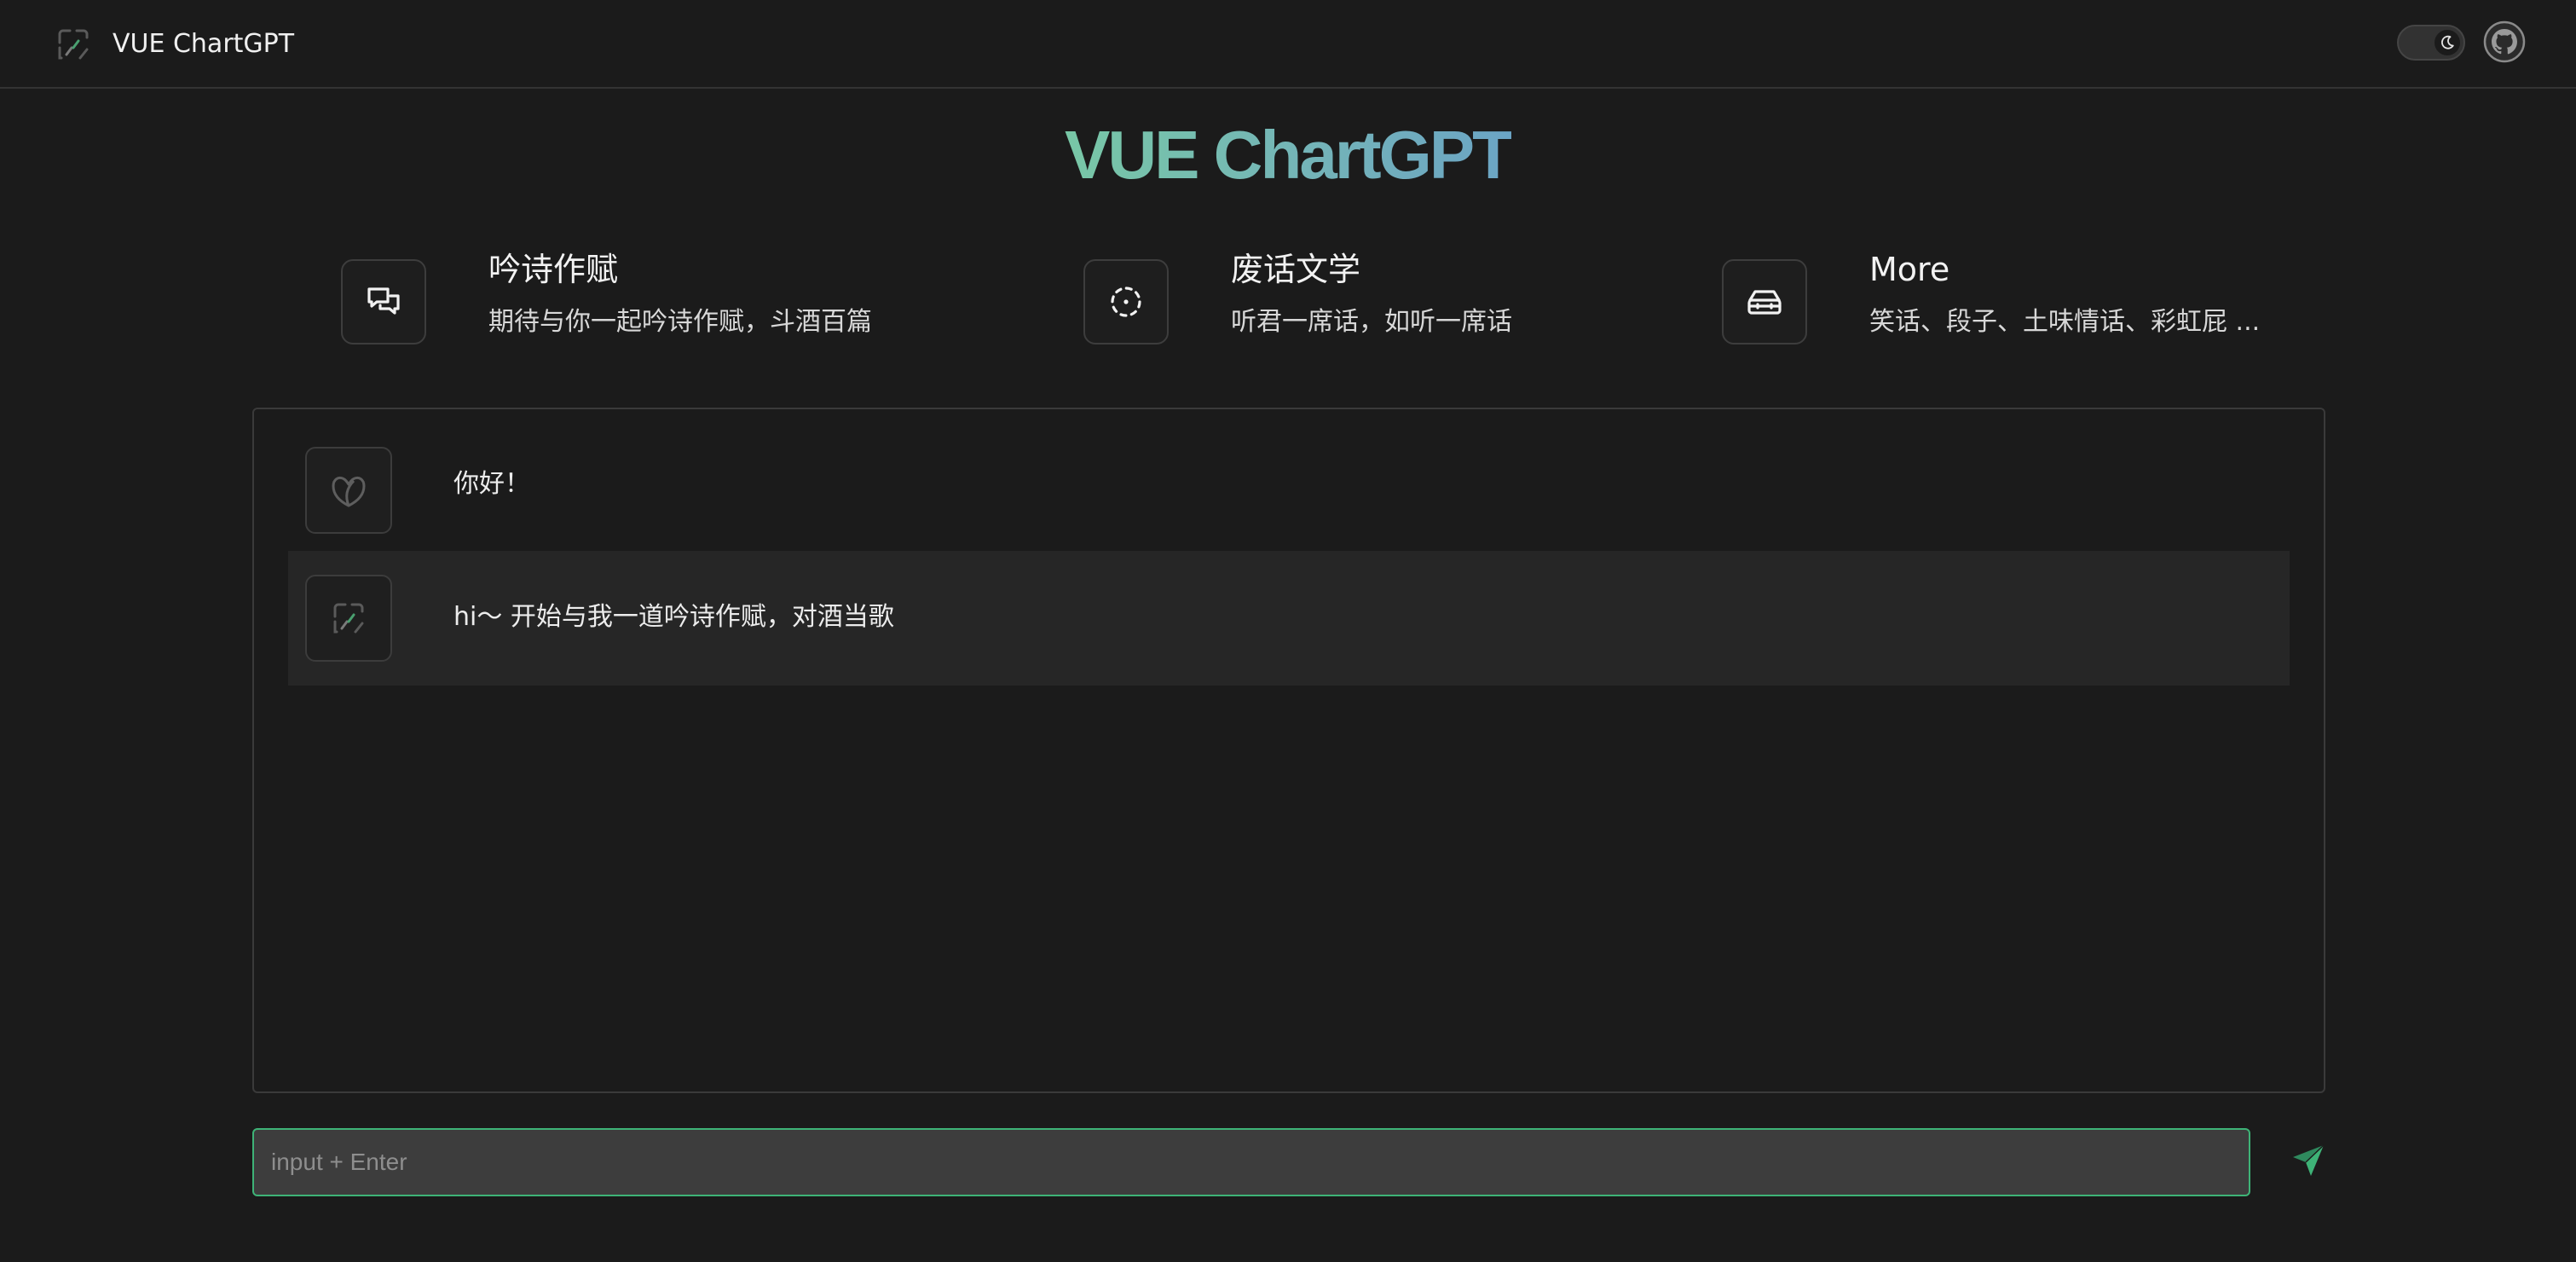  Describe the element at coordinates (348, 490) in the screenshot. I see `user-avatar-icon` at that location.